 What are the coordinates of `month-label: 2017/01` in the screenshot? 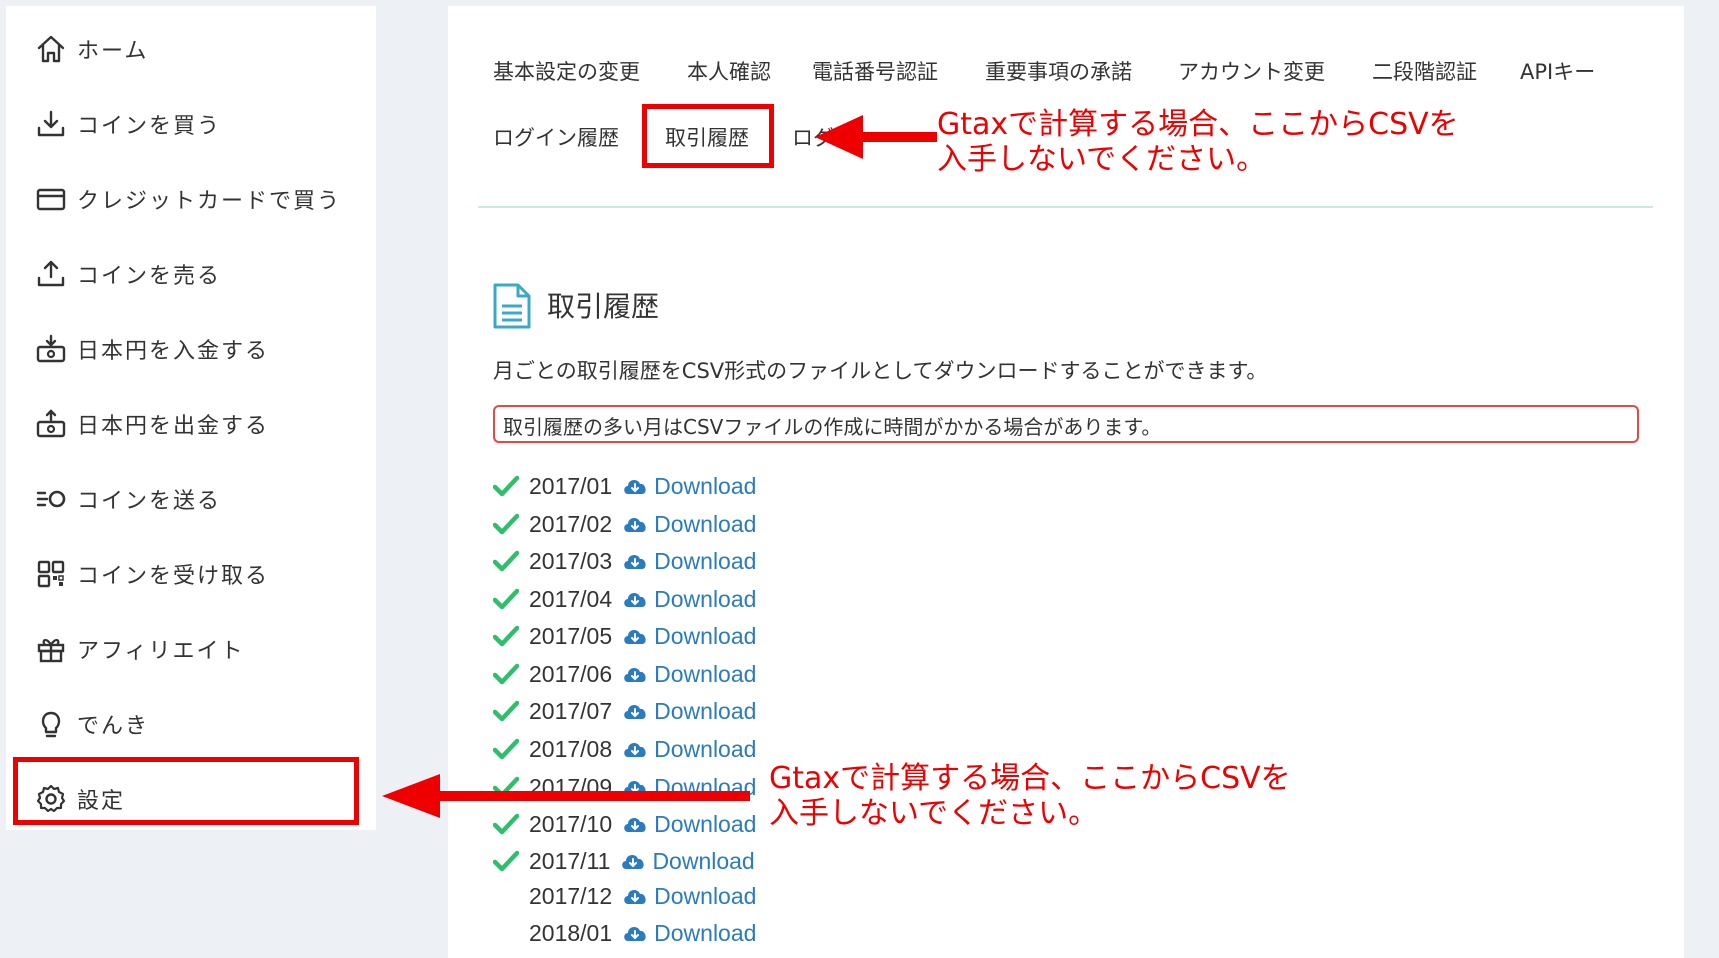 It's located at (571, 485).